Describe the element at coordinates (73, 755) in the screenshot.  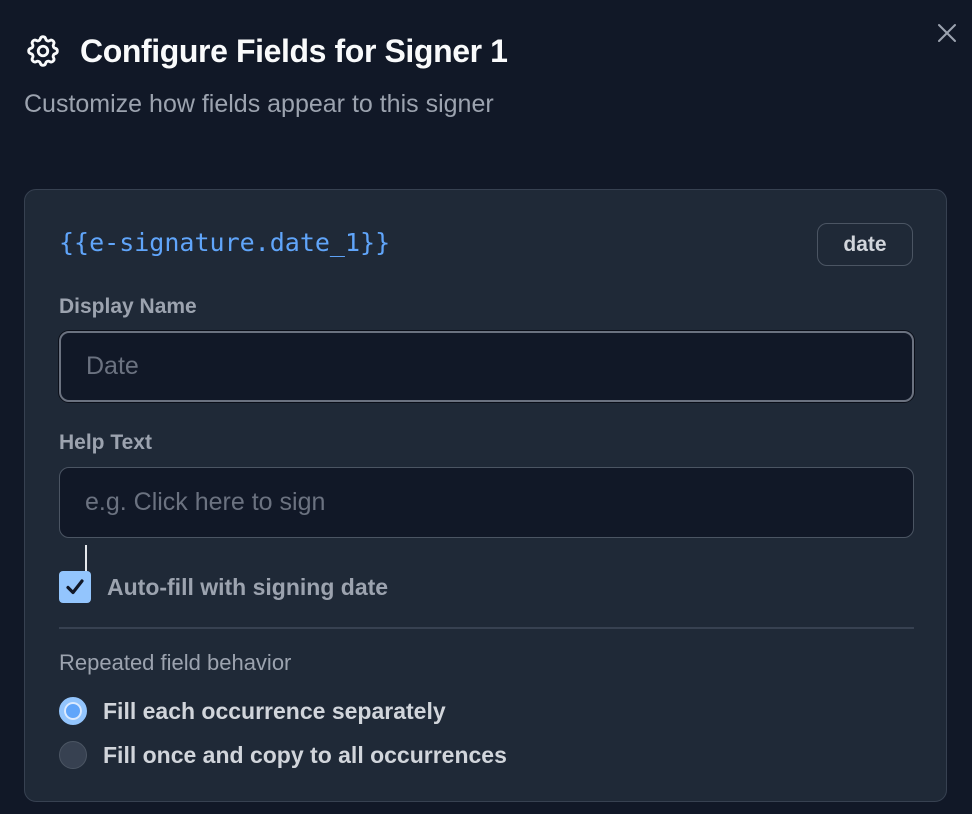
I see `radio-button-unselected` at that location.